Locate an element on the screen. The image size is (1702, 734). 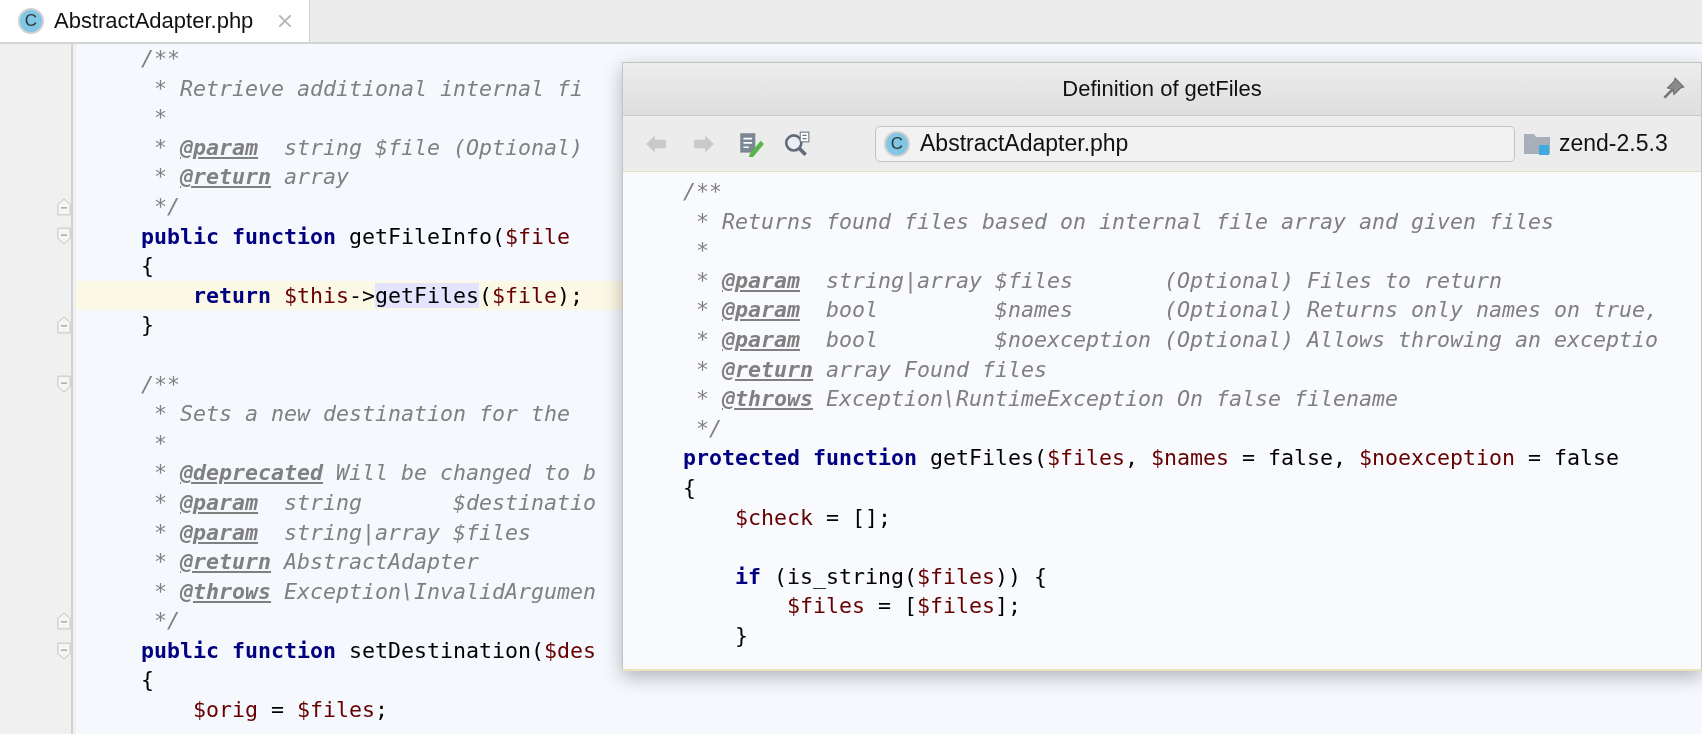
code-line: * @param bool $noexception (Optional) Allows throwing an exceptio is located at coordinates (1177, 339).